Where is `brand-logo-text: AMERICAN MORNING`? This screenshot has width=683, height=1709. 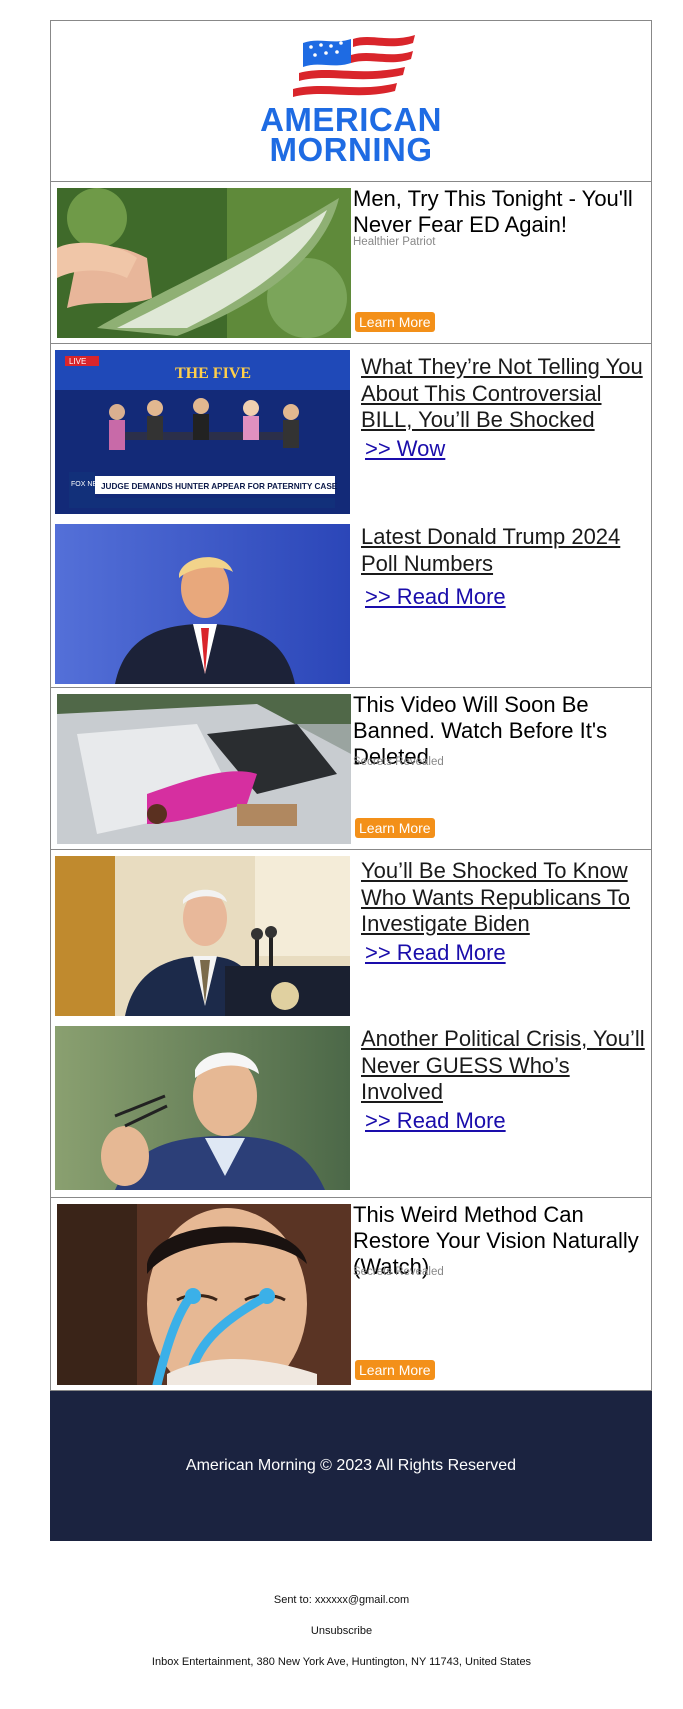 brand-logo-text: AMERICAN MORNING is located at coordinates (351, 135).